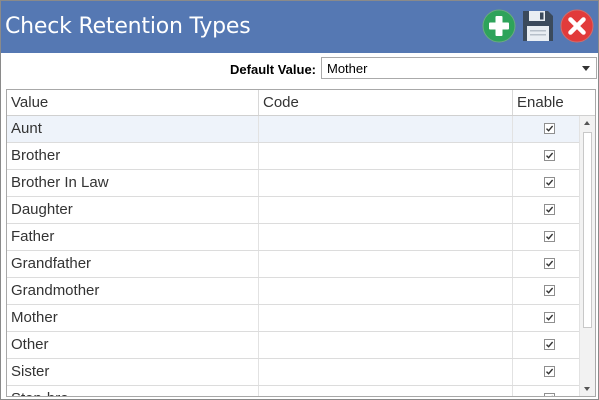  I want to click on cell-value: Grandfather, so click(133, 264).